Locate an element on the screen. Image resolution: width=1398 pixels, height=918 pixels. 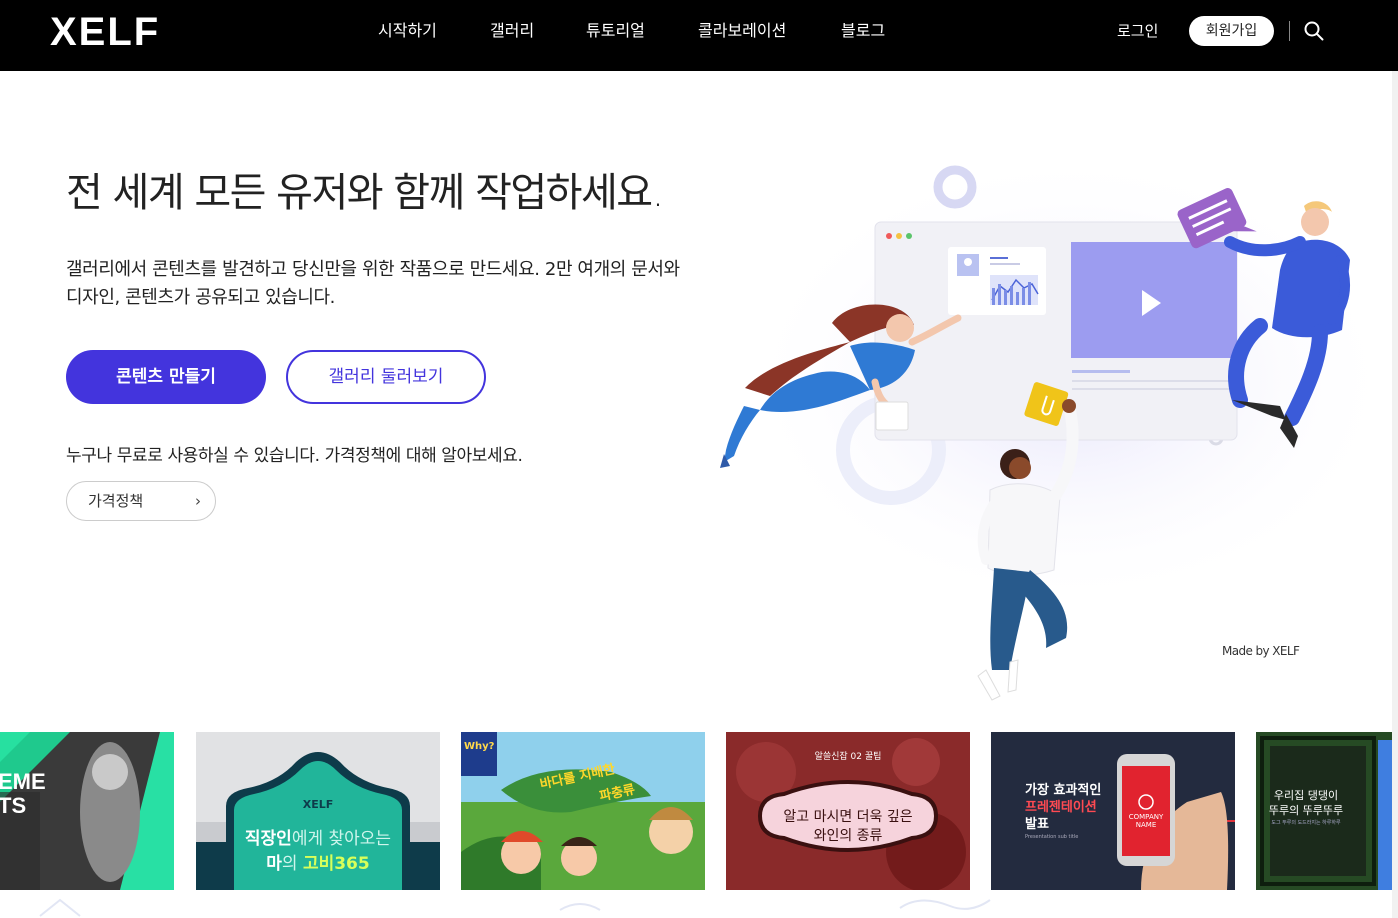
card-title-line: 우리집 댕댕이 is located at coordinates (1306, 795).